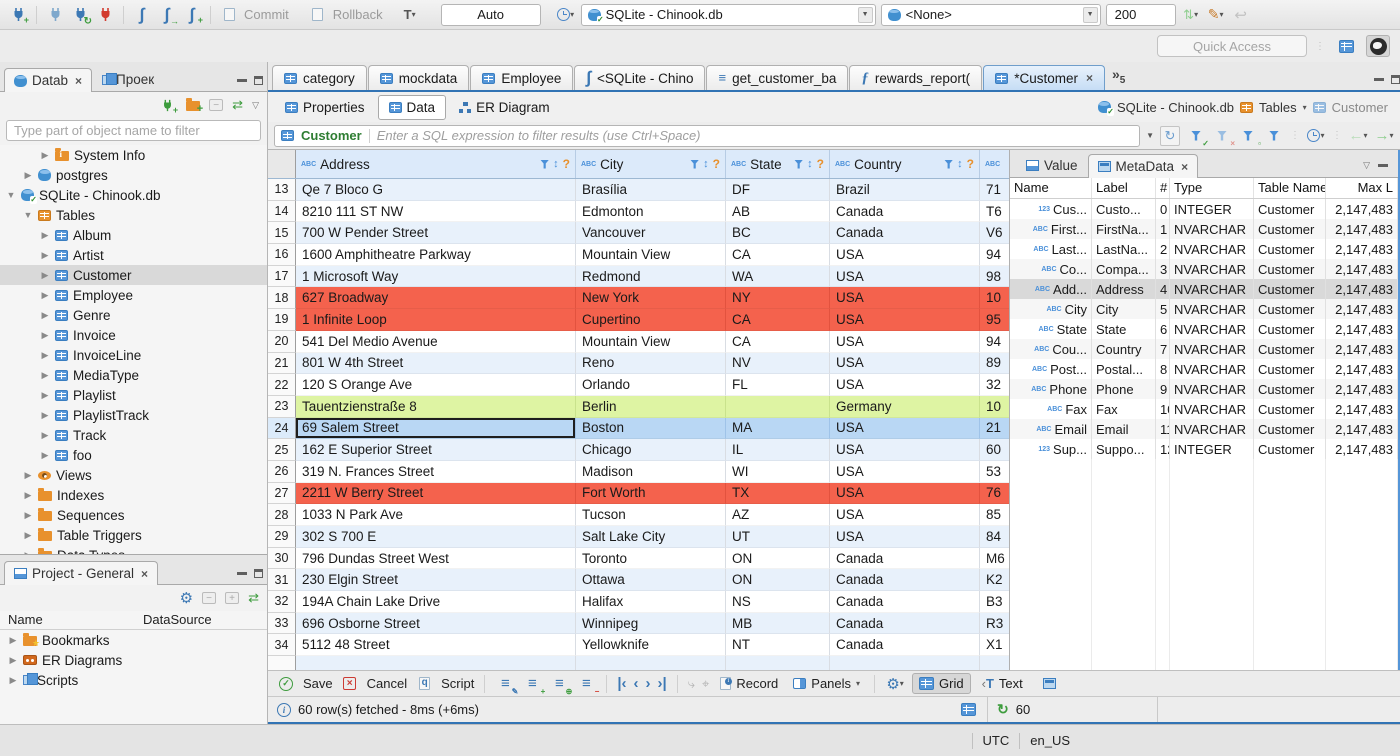 The height and width of the screenshot is (756, 1400). Describe the element at coordinates (282, 493) in the screenshot. I see `row-number: 27` at that location.